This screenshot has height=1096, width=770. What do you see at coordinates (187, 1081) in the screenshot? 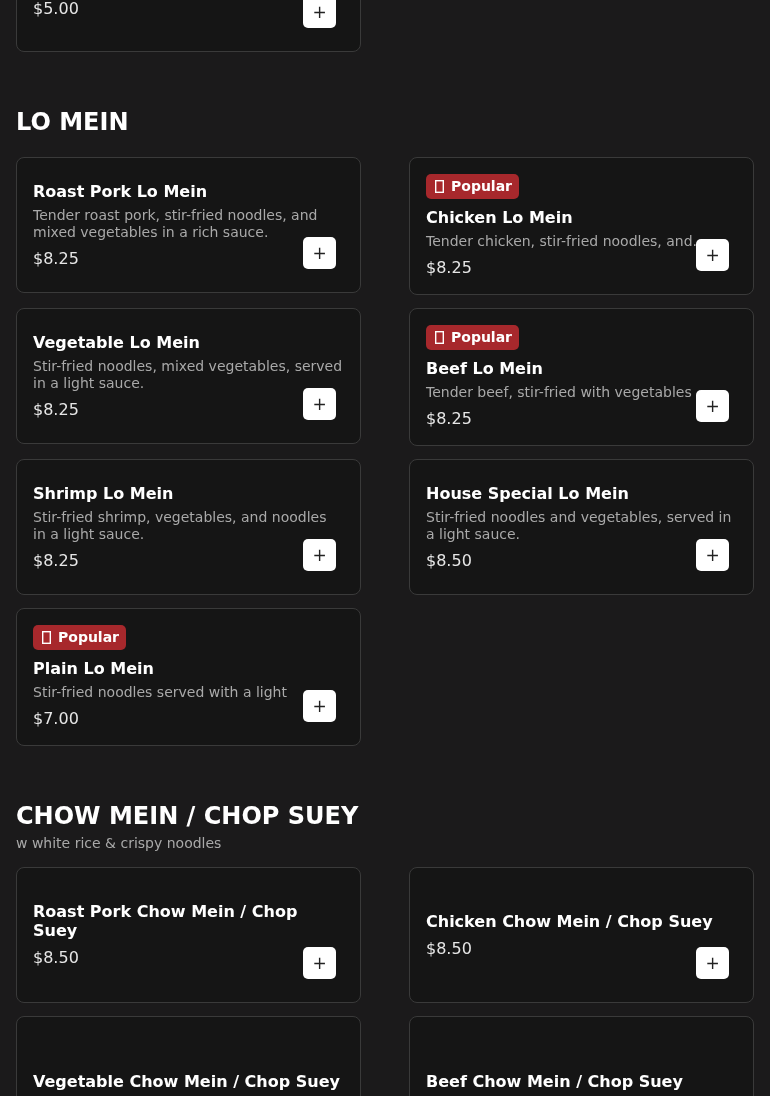
I see `item-name: Vegetable Chow Mein / Chop Suey` at bounding box center [187, 1081].